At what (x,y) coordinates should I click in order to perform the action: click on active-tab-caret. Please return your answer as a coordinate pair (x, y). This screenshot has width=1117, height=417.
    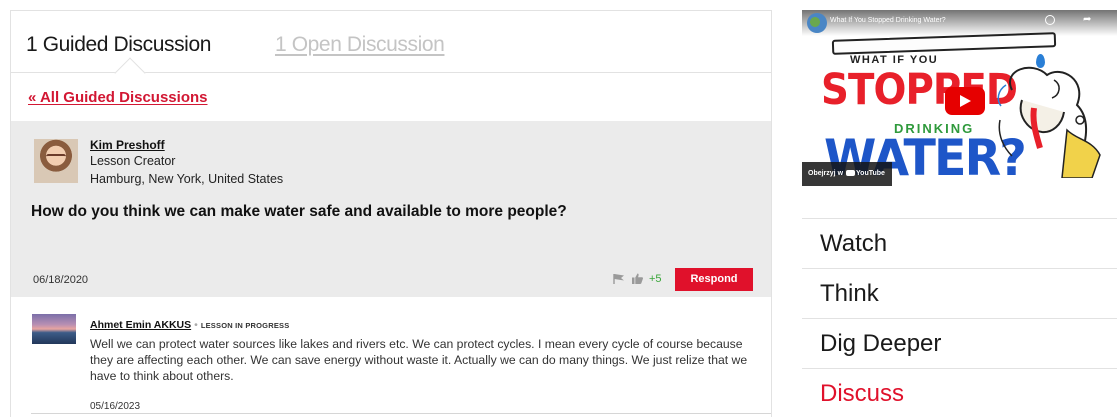
    Looking at the image, I should click on (130, 73).